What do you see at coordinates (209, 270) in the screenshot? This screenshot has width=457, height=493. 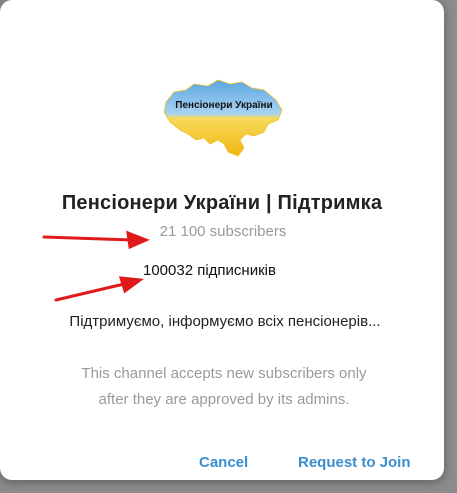 I see `annotation-subscriber-count: 100032 підписників` at bounding box center [209, 270].